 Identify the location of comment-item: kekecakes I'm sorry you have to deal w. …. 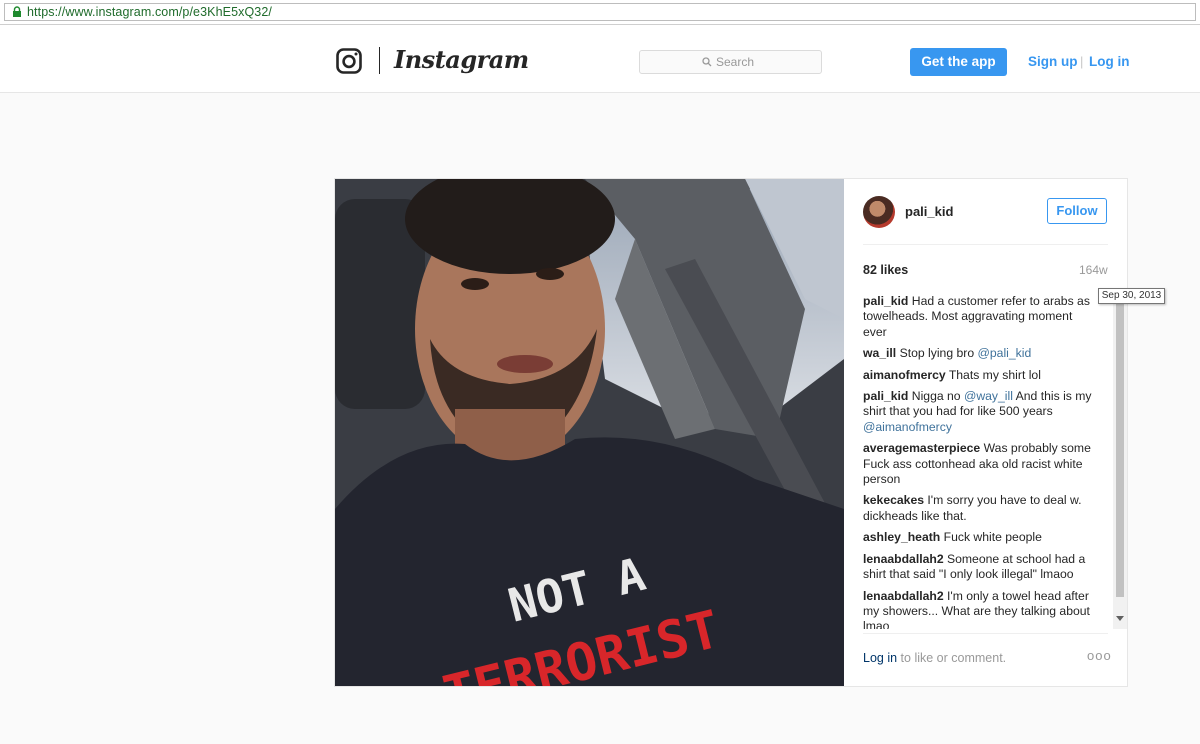
(980, 508).